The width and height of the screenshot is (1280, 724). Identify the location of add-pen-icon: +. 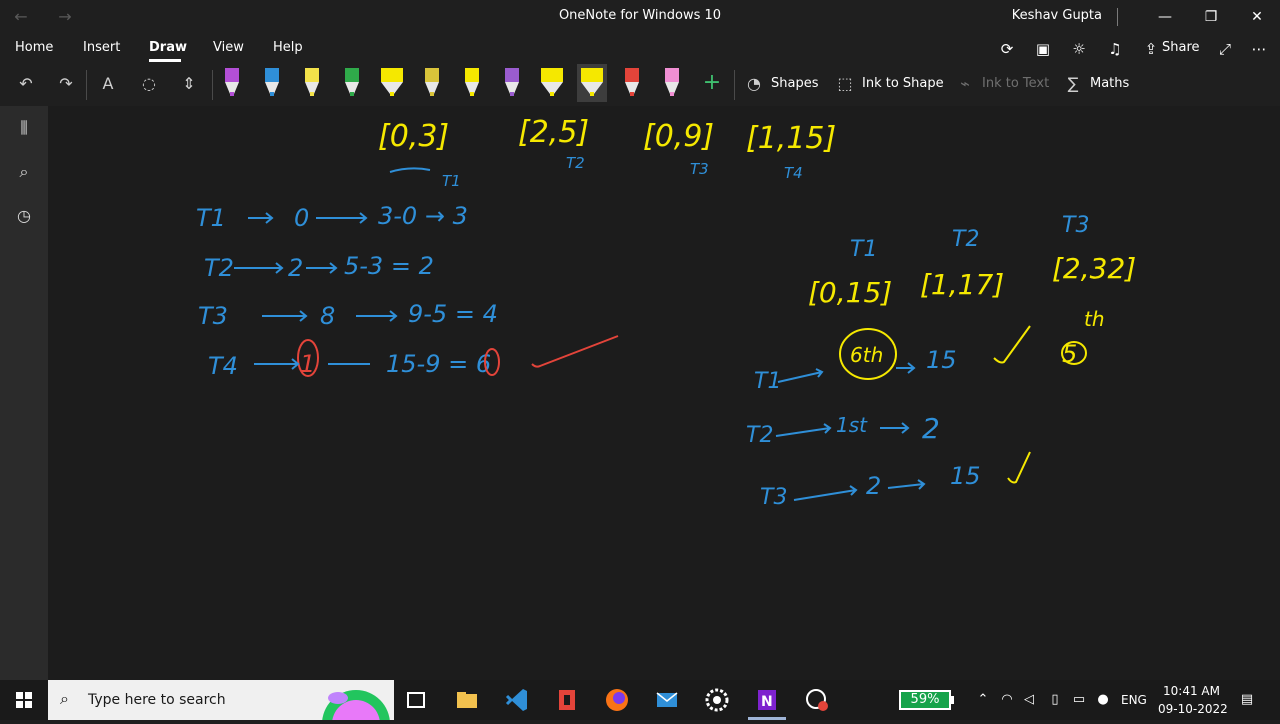
(712, 83).